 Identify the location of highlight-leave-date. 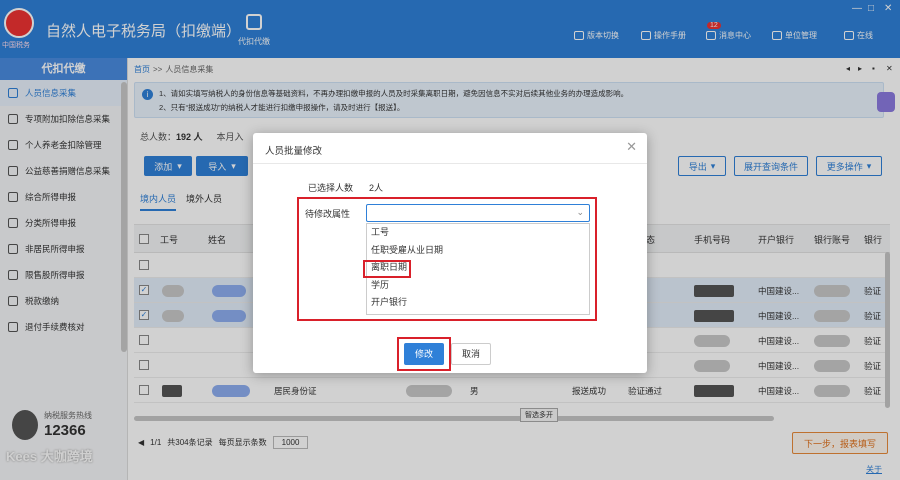
(387, 269).